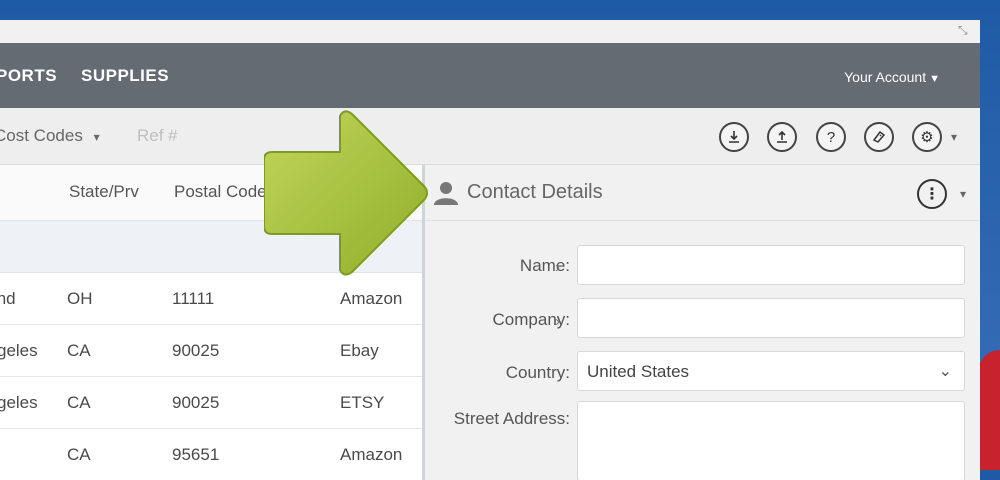 The image size is (1000, 480). What do you see at coordinates (359, 350) in the screenshot?
I see `cell-source: Ebay` at bounding box center [359, 350].